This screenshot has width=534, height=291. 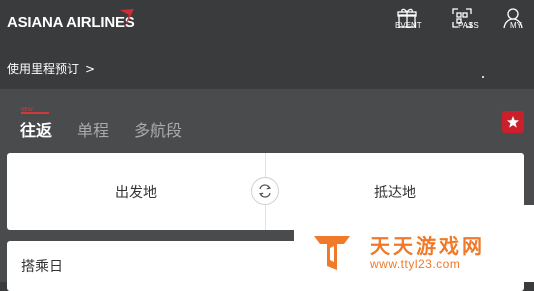 What do you see at coordinates (516, 25) in the screenshot?
I see `my-label: MY` at bounding box center [516, 25].